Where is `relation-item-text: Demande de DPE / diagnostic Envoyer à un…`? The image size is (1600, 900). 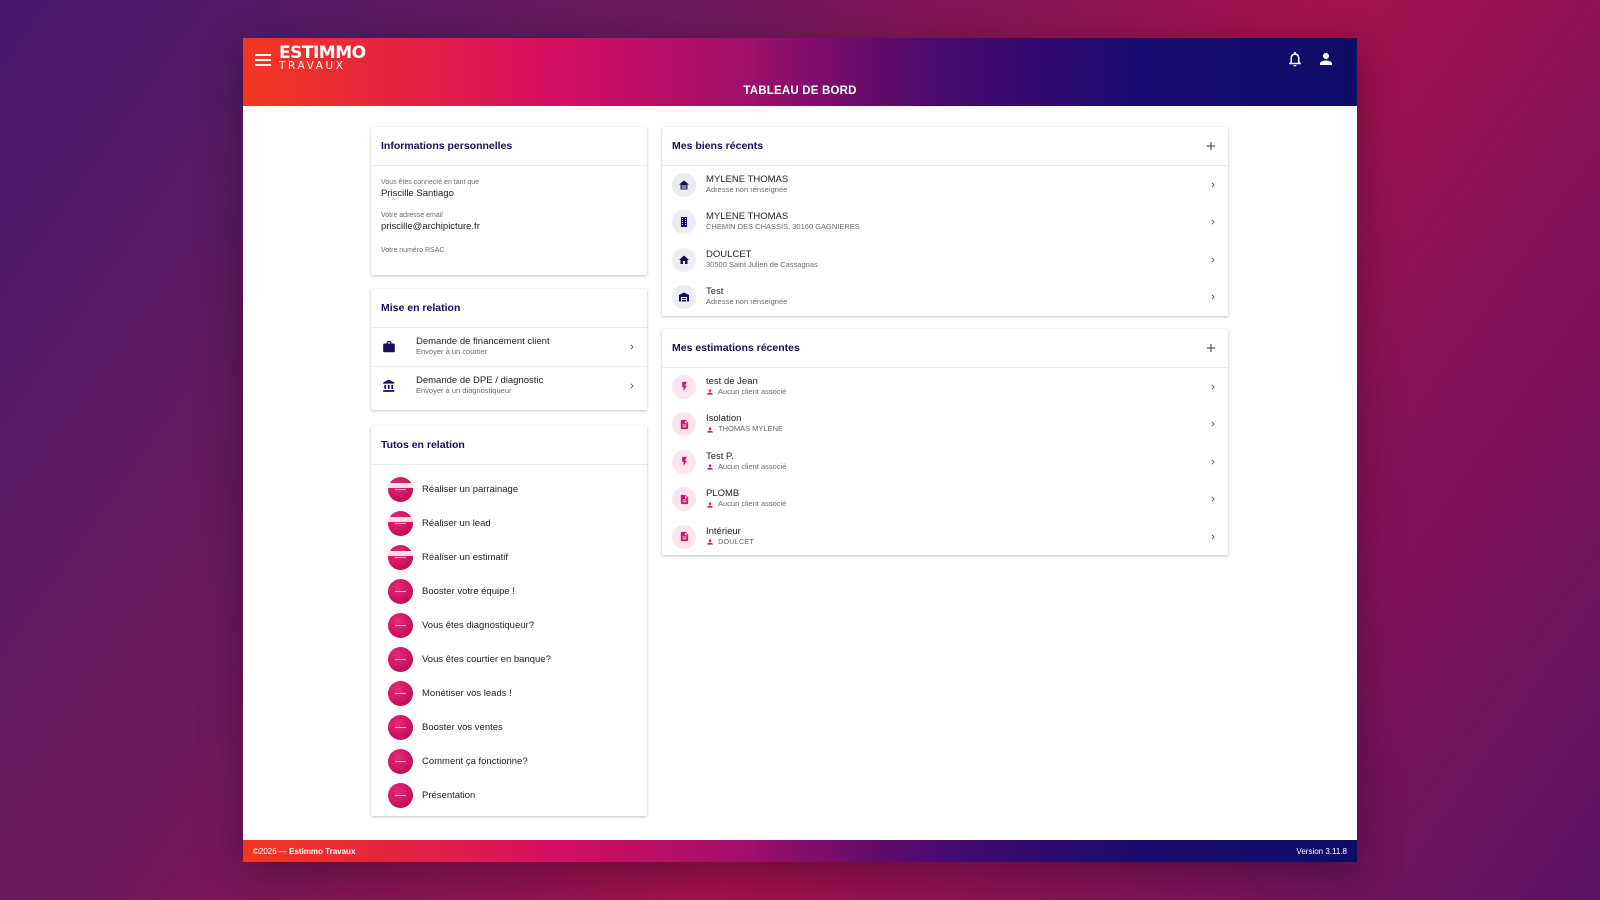
relation-item-text: Demande de DPE / diagnostic Envoyer à un… is located at coordinates (521, 385).